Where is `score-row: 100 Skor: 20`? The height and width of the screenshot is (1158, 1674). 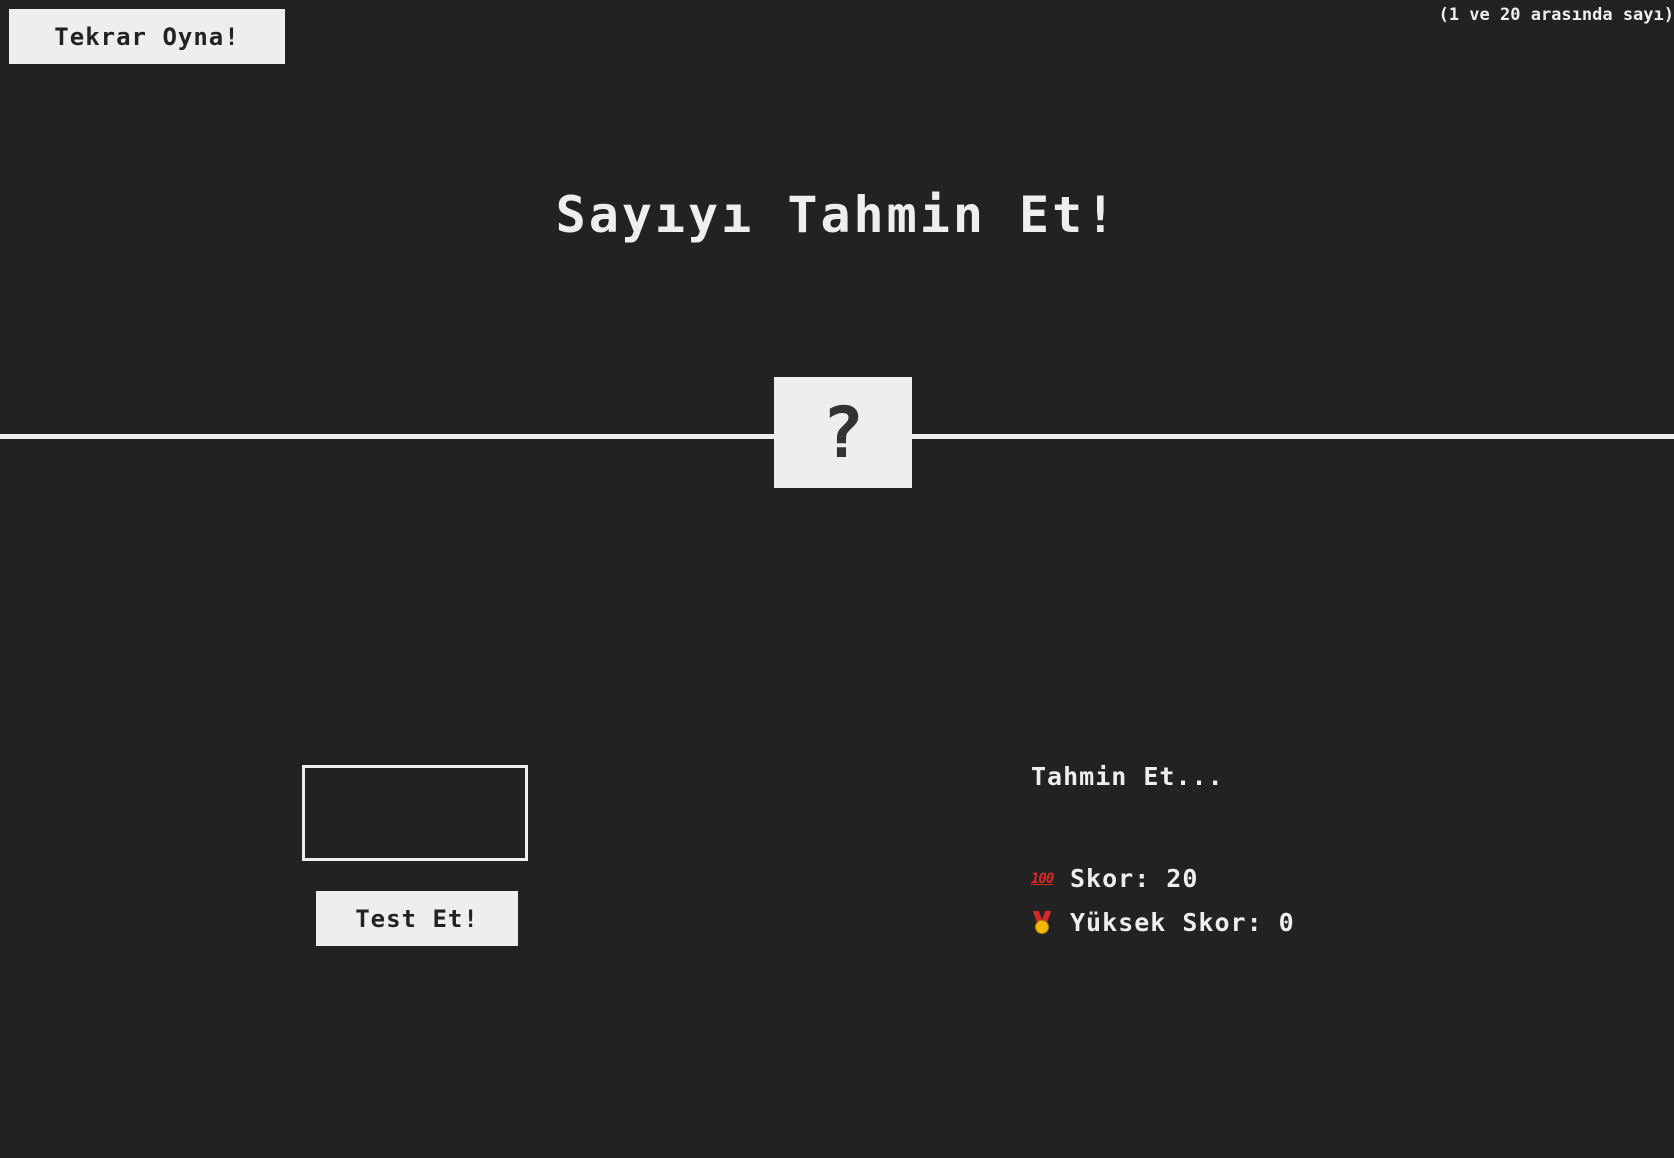 score-row: 100 Skor: 20 is located at coordinates (1114, 878).